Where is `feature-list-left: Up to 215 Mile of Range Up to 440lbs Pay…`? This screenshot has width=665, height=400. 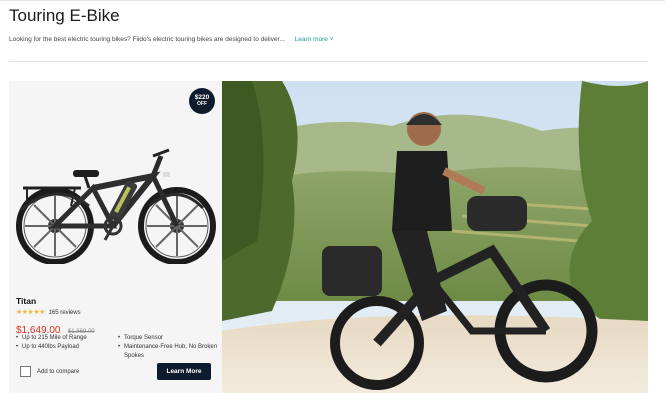 feature-list-left: Up to 215 Mile of Range Up to 440lbs Pay… is located at coordinates (66, 343).